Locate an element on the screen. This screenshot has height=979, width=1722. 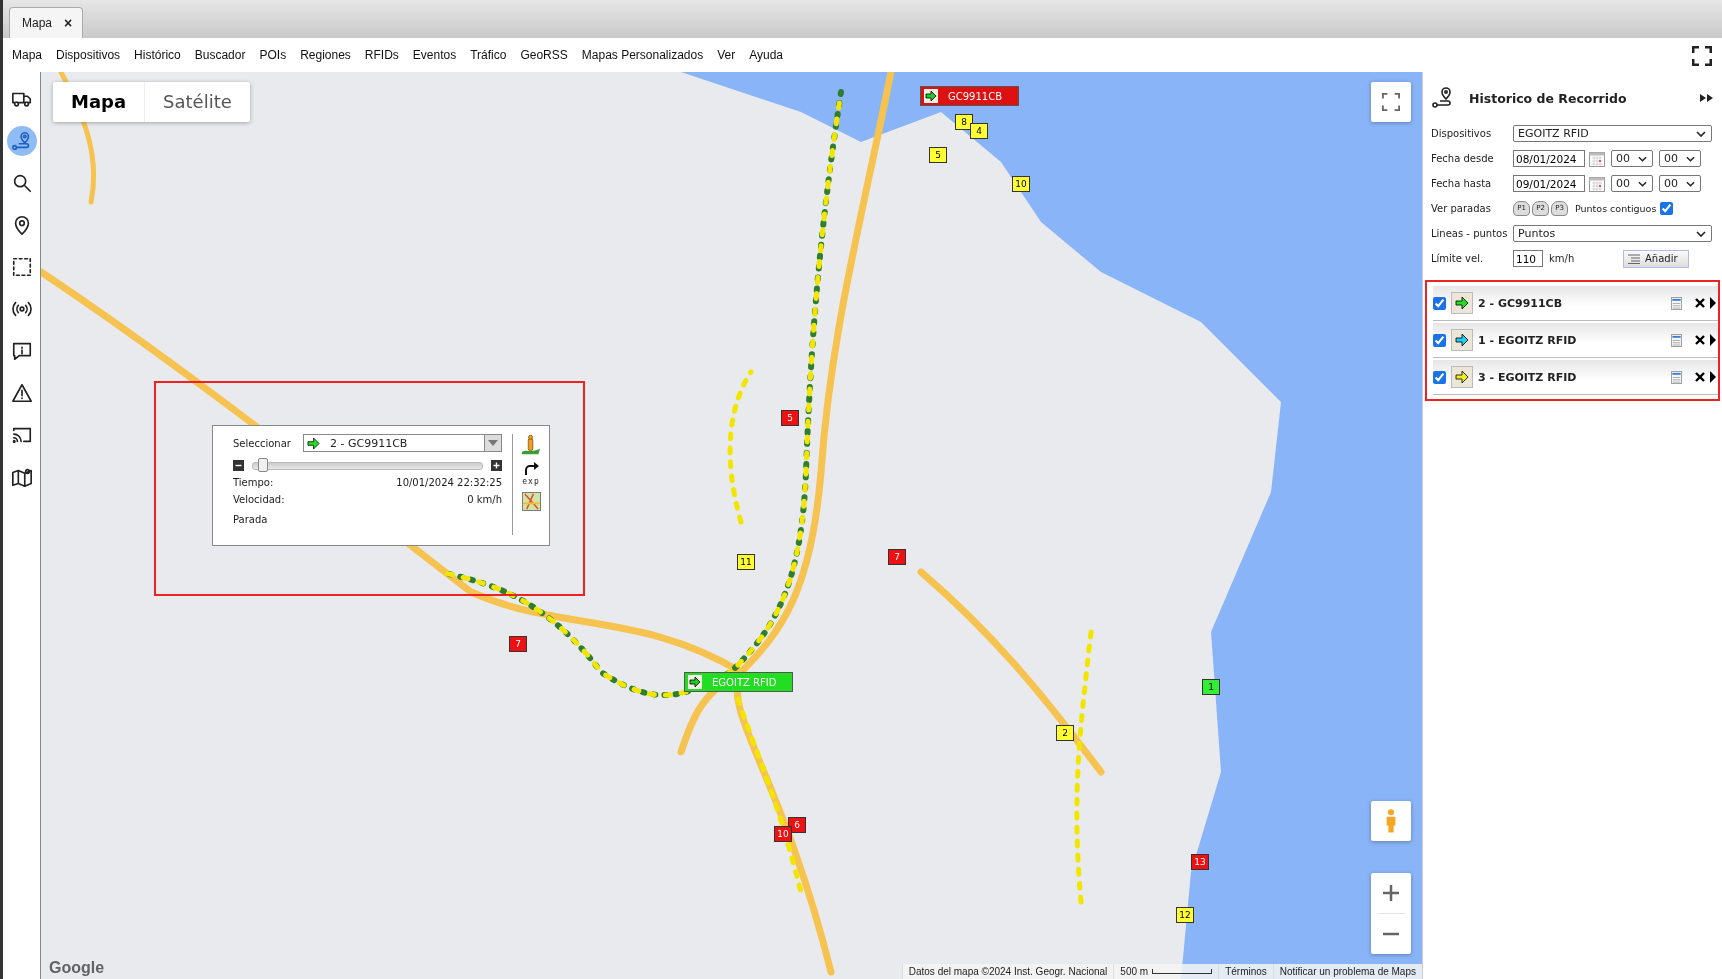
stop-marker: 2 is located at coordinates (1065, 733).